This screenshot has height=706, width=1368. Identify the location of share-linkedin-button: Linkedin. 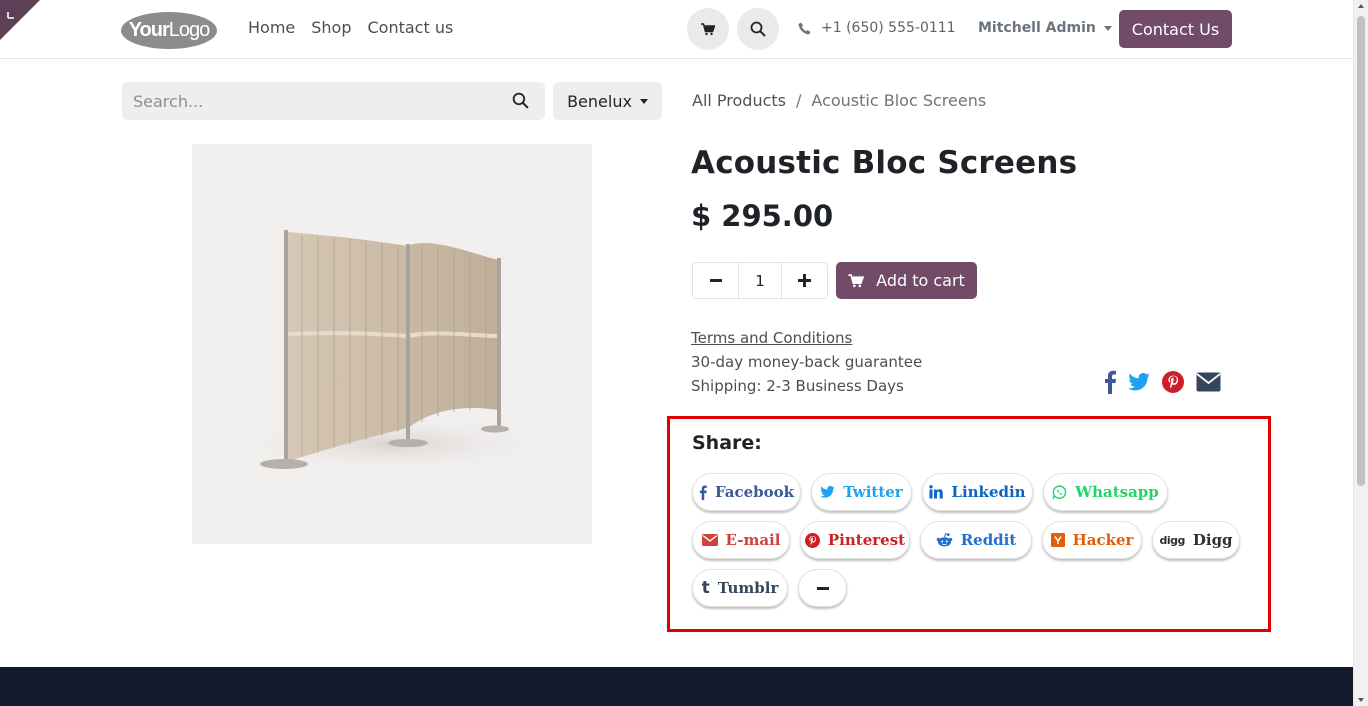
(977, 492).